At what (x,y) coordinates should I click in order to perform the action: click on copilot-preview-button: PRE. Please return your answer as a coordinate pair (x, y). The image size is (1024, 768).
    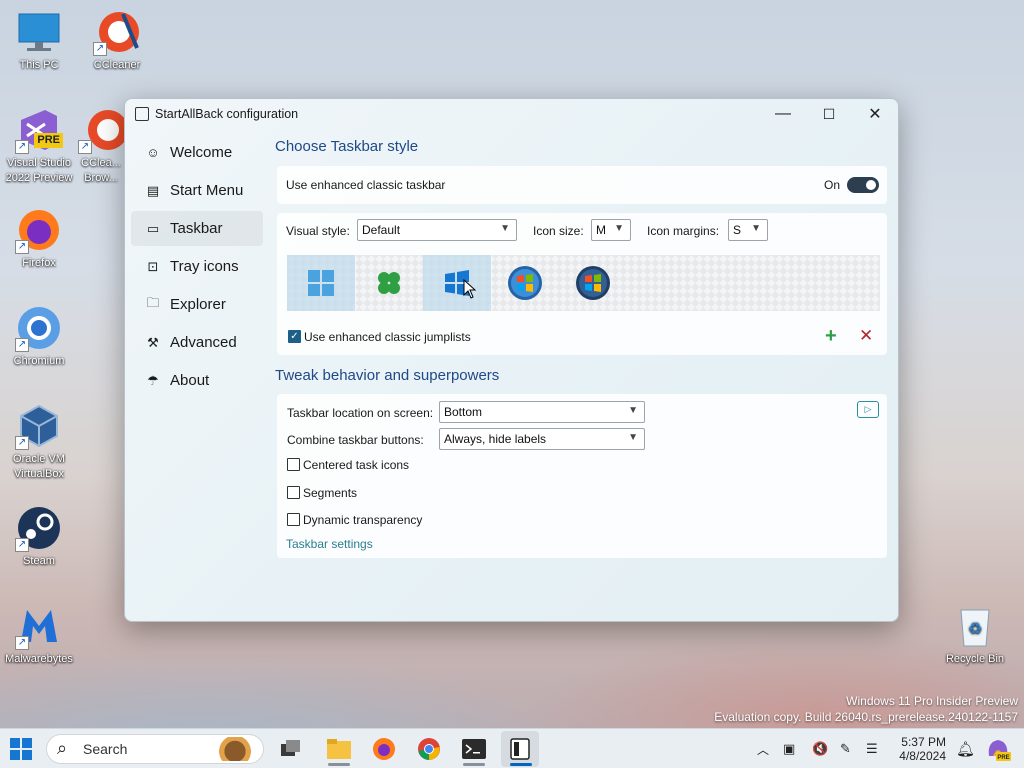
    Looking at the image, I should click on (998, 748).